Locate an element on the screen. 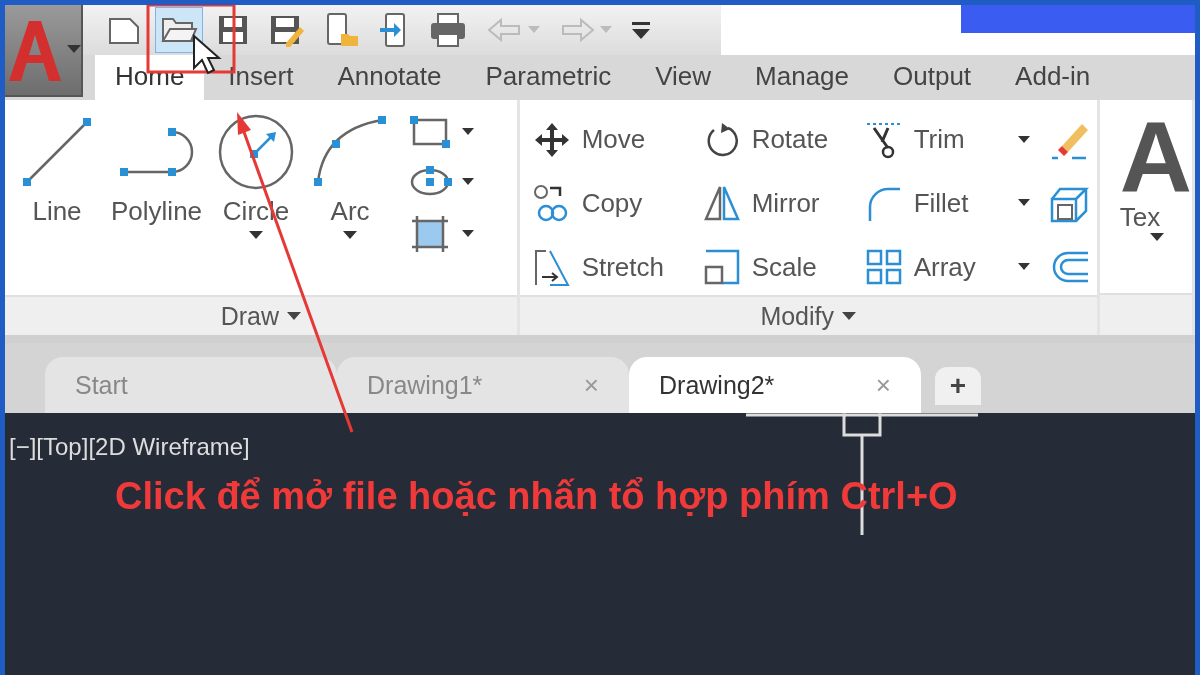 This screenshot has width=1200, height=675. ribbon-button: Move is located at coordinates (616, 139).